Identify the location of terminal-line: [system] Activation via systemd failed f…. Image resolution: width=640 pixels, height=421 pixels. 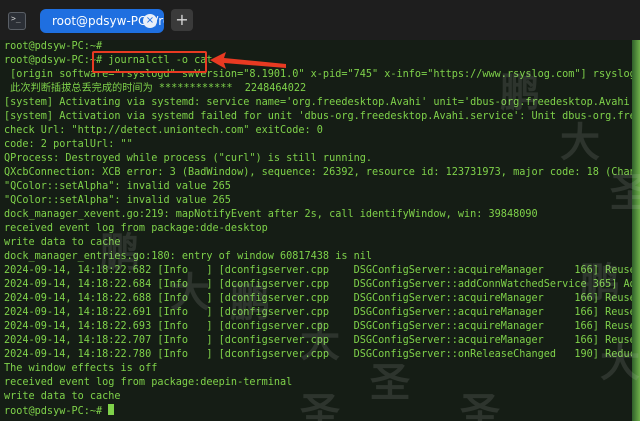
(322, 116).